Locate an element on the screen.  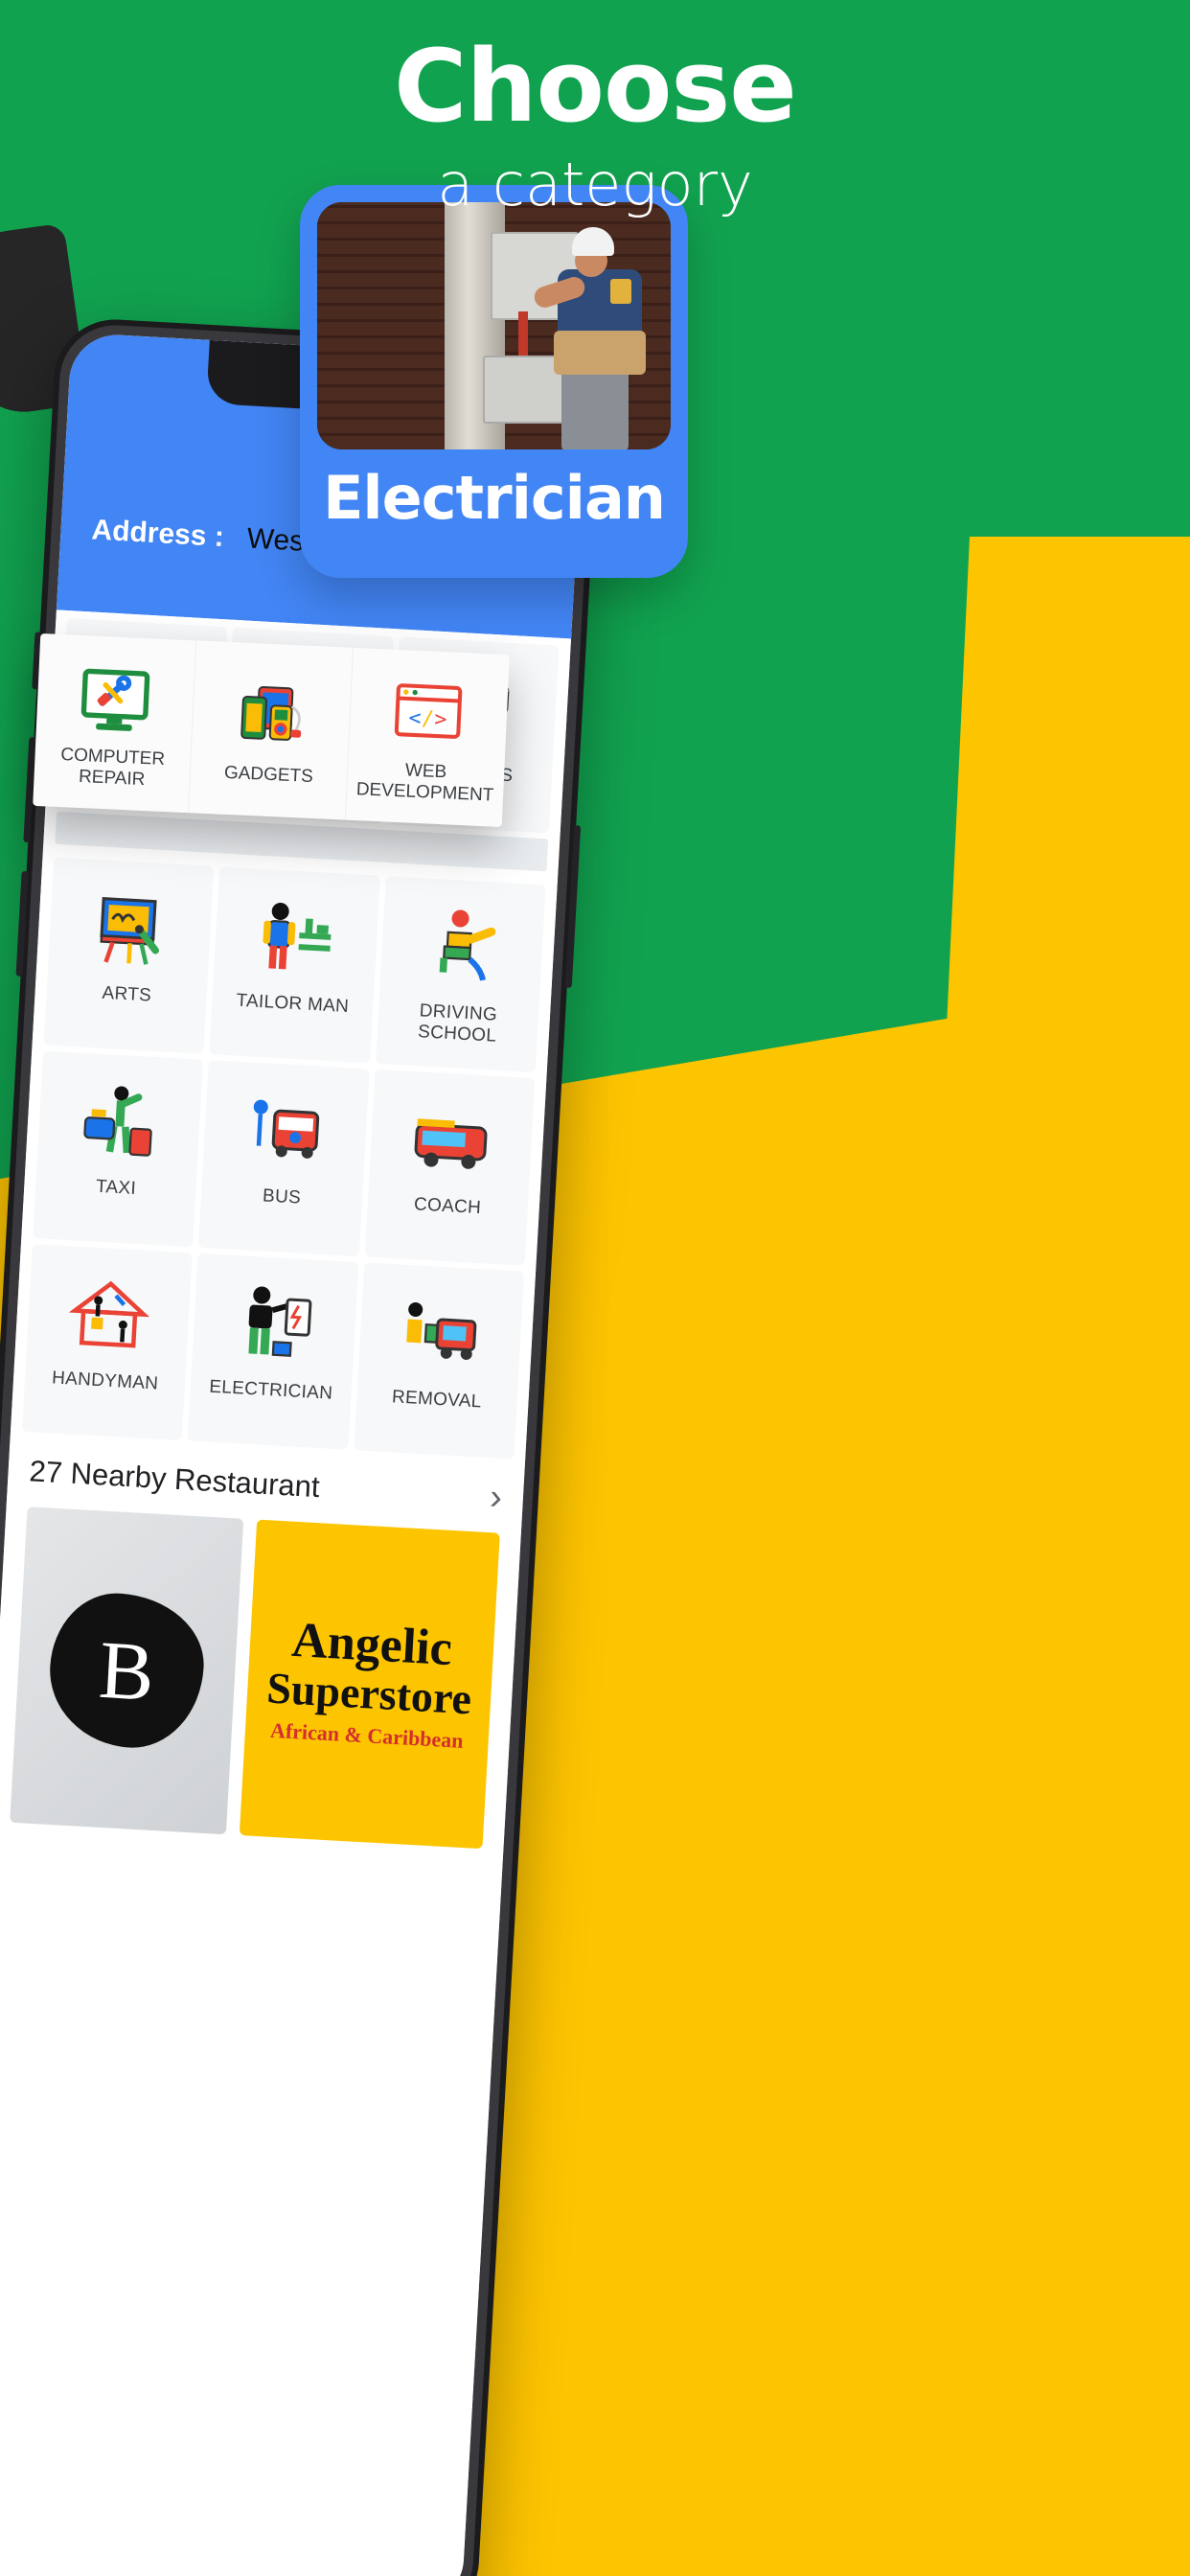
feature-card-electrician: Electrician is located at coordinates (494, 381).